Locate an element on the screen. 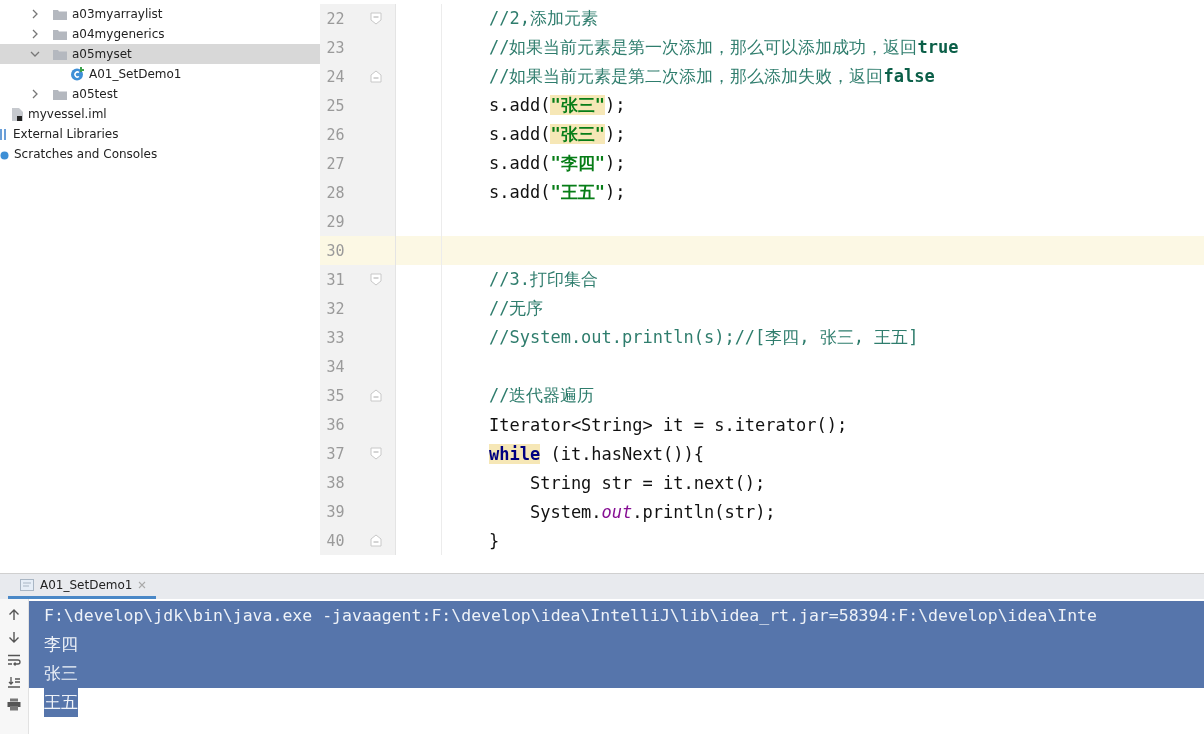 The height and width of the screenshot is (734, 1204). line-number: 39 is located at coordinates (335, 511).